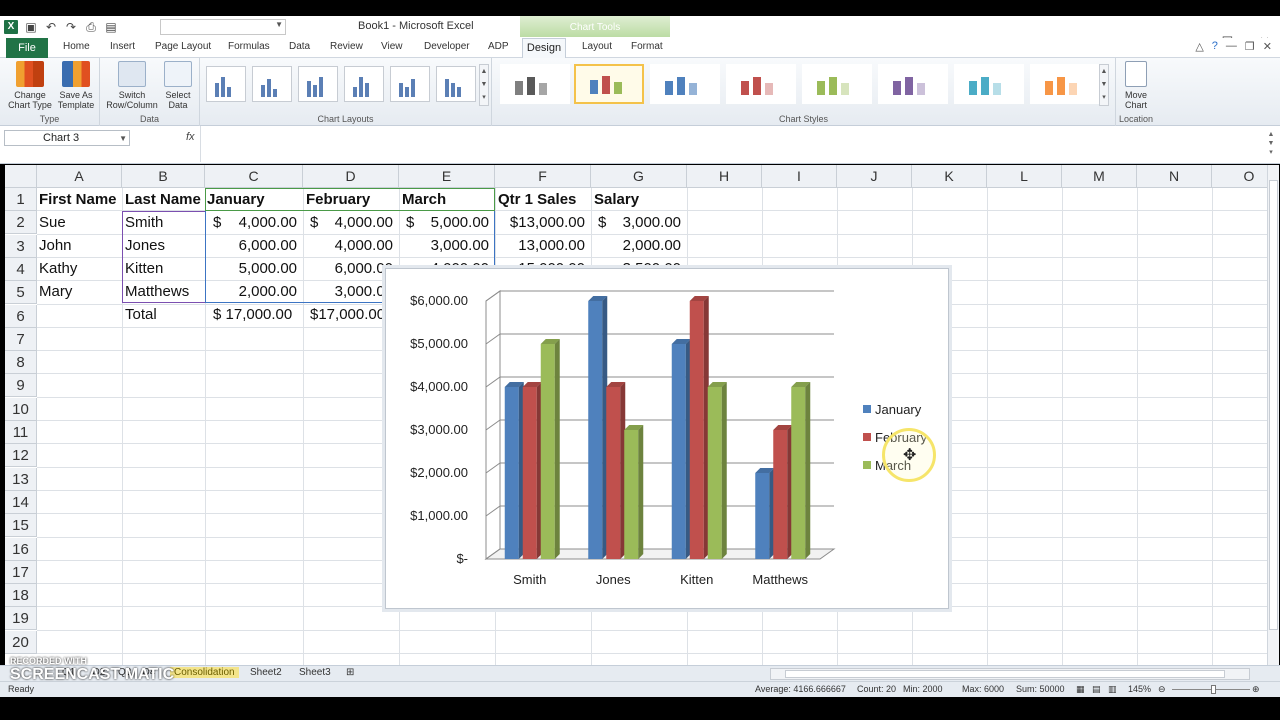  I want to click on cell-a4: Kathy, so click(81, 268).